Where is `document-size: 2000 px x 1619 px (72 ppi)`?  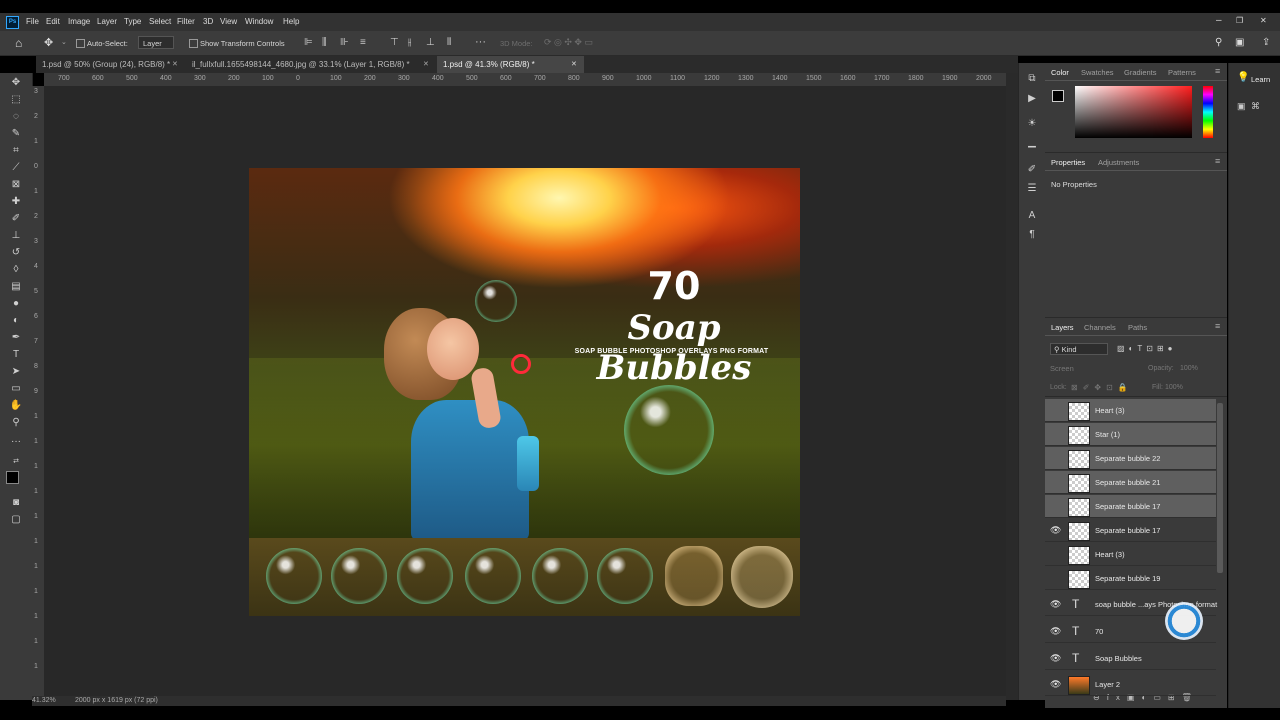 document-size: 2000 px x 1619 px (72 ppi) is located at coordinates (116, 700).